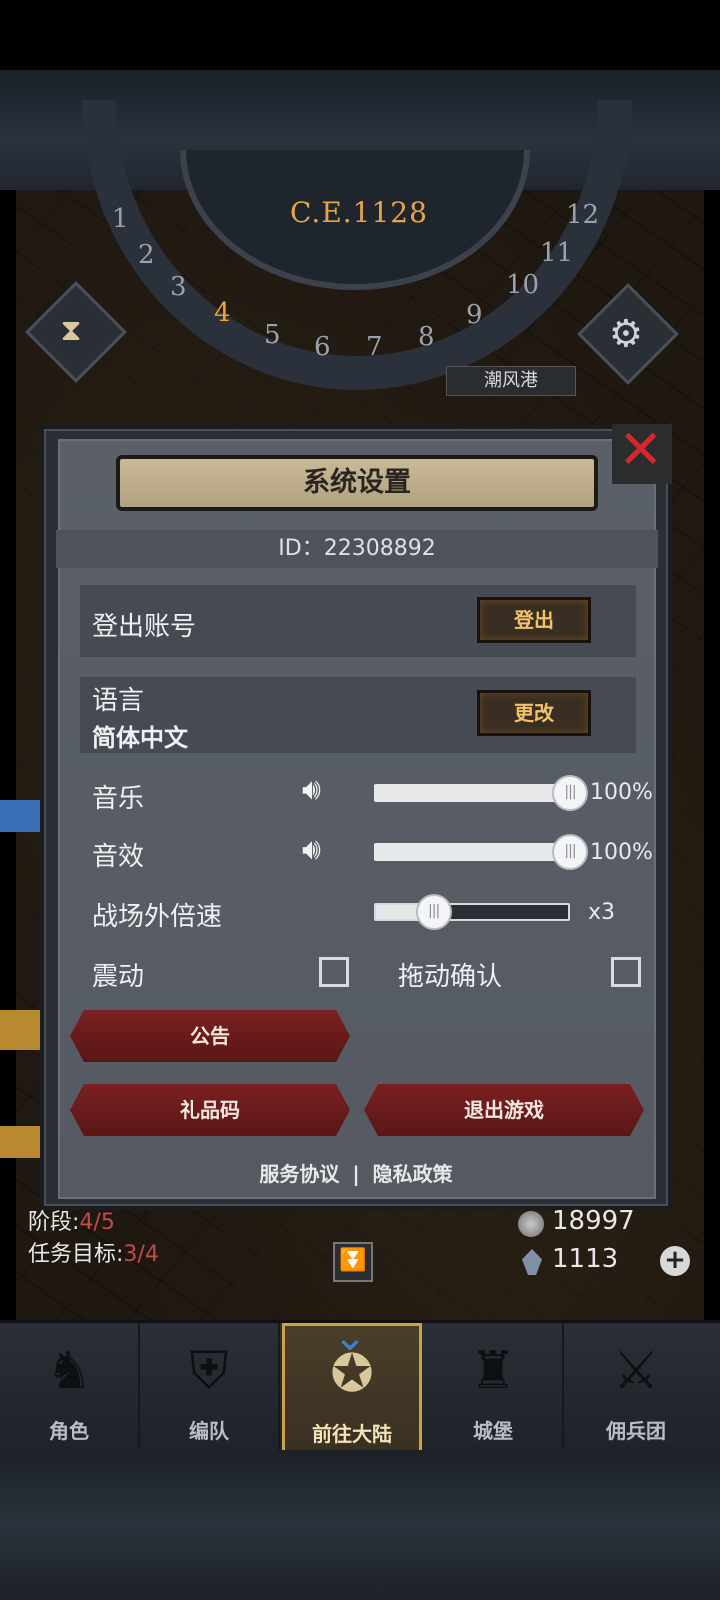 The width and height of the screenshot is (720, 1600). I want to click on side-battle-tab, so click(20, 816).